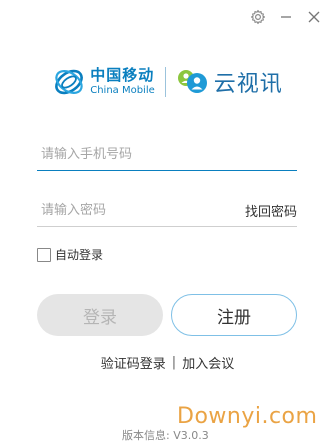 The width and height of the screenshot is (335, 446). Describe the element at coordinates (167, 82) in the screenshot. I see `brand-header: 中国移动 China Mobile 云视讯` at that location.